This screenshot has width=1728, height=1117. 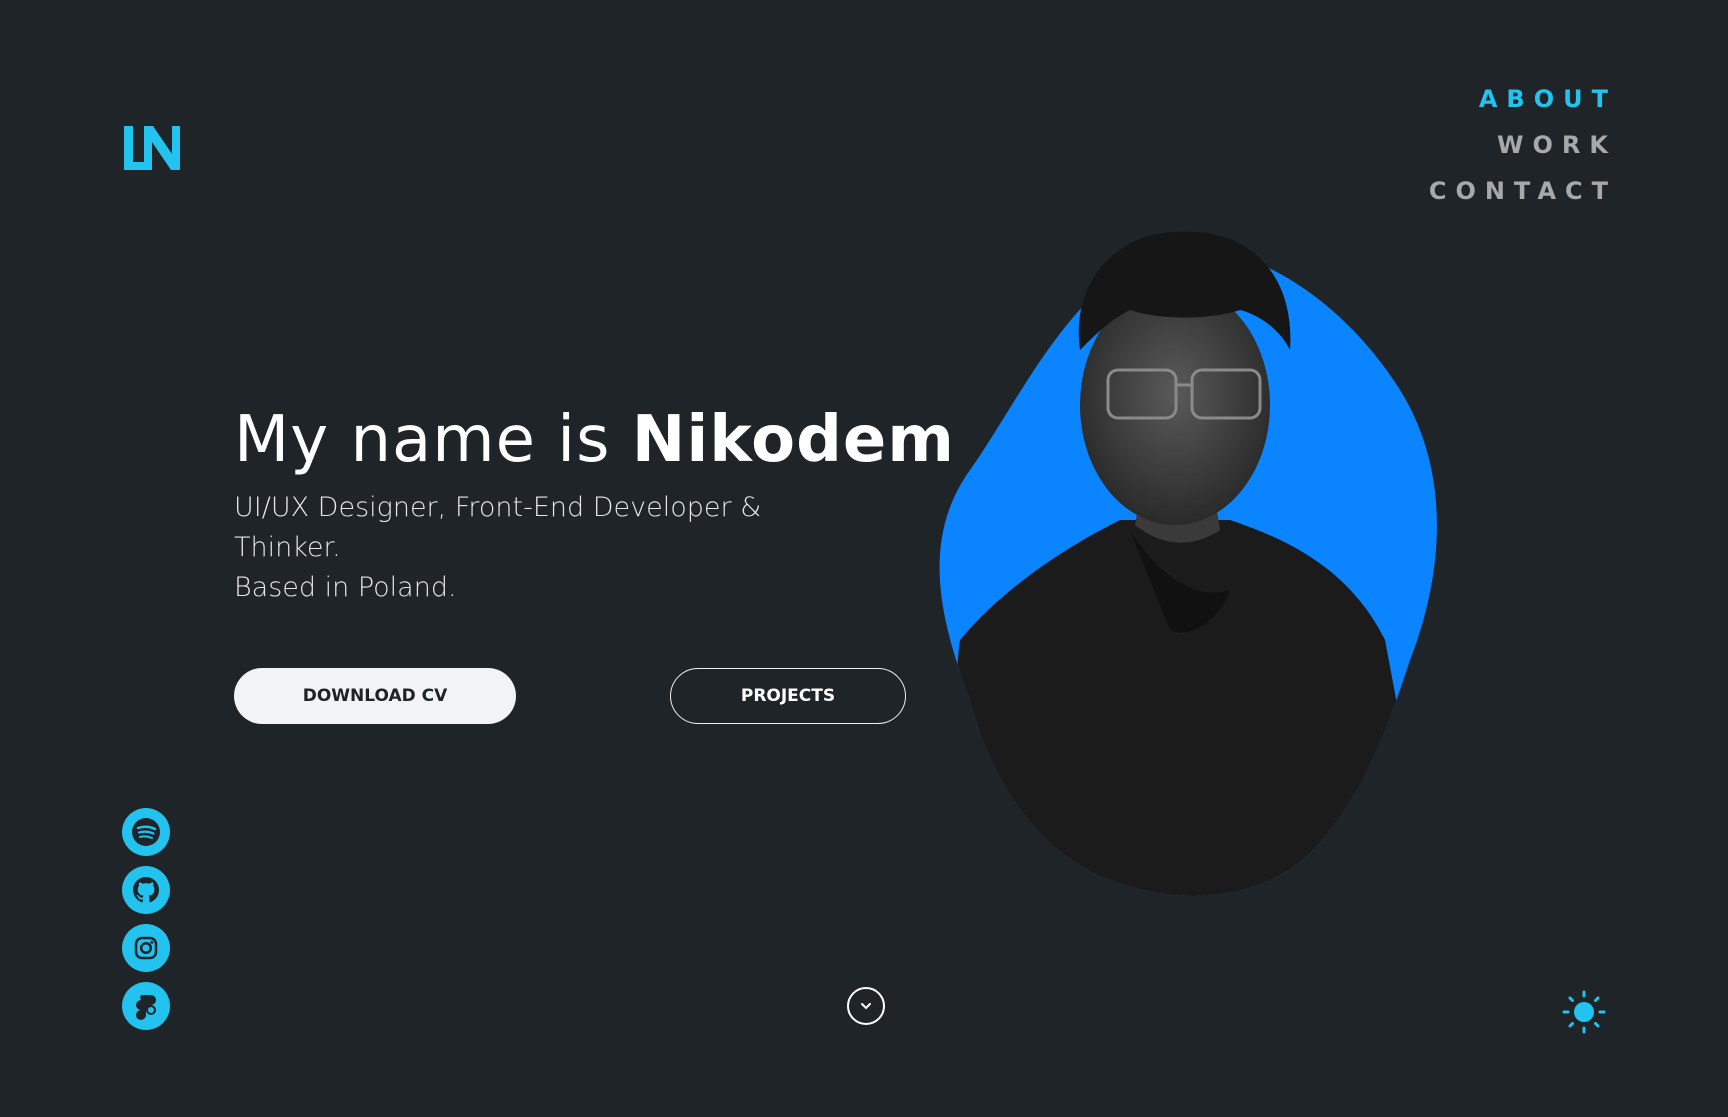 I want to click on nav-about: ABOUT, so click(x=1548, y=99).